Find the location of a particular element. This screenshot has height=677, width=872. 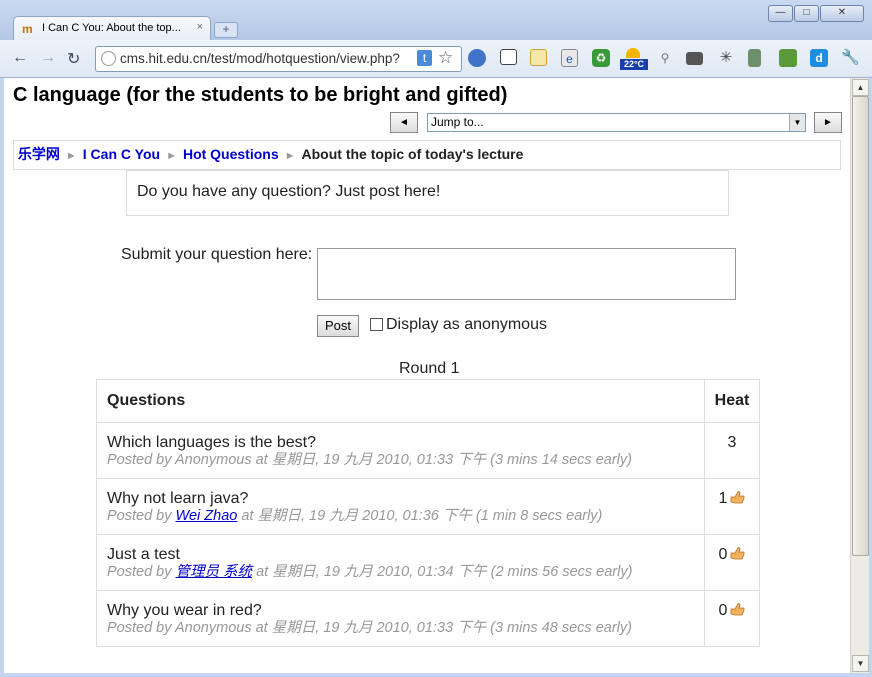

scrollbar-thumb is located at coordinates (860, 326).